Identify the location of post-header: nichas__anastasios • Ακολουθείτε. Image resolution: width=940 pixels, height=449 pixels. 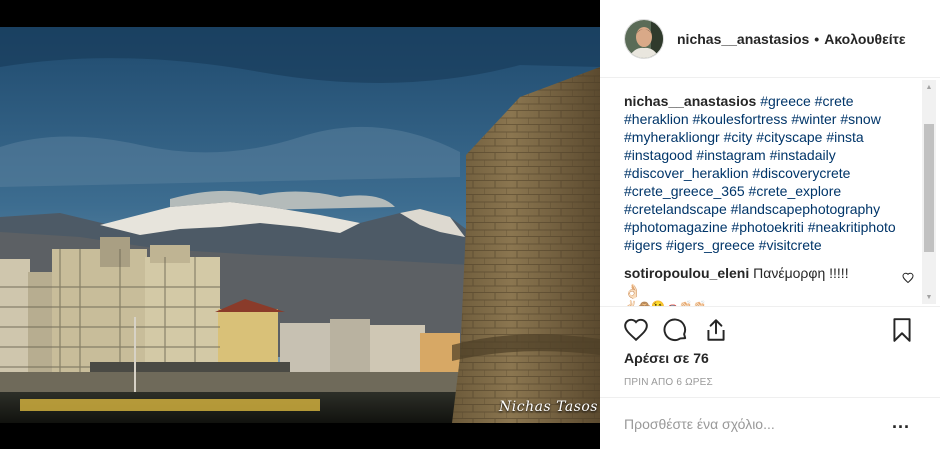
(770, 39).